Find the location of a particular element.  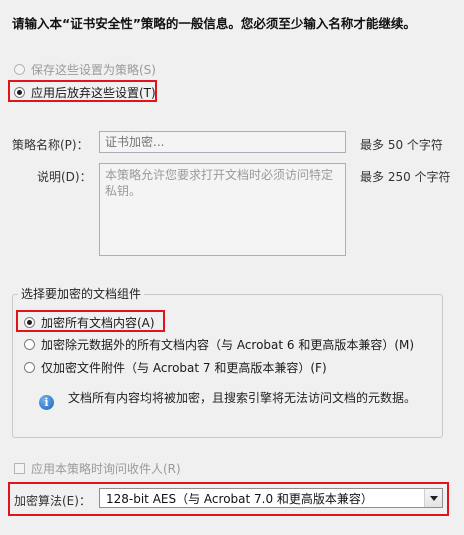

components-group-title: 选择要加密的文档组件 is located at coordinates (81, 293).